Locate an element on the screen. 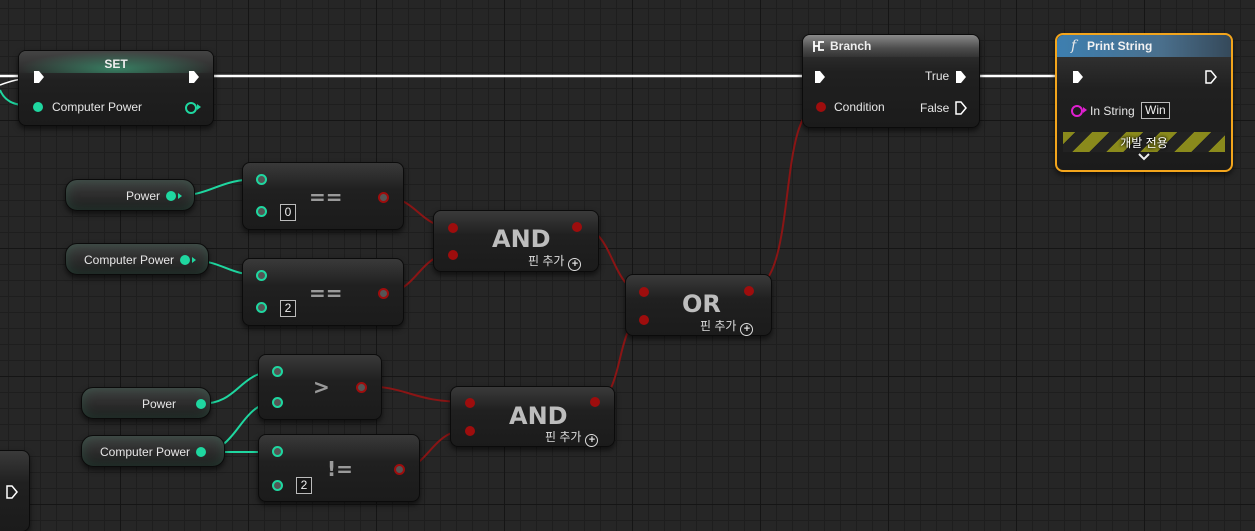 This screenshot has width=1255, height=531. eq2-value-field: 2 is located at coordinates (288, 308).